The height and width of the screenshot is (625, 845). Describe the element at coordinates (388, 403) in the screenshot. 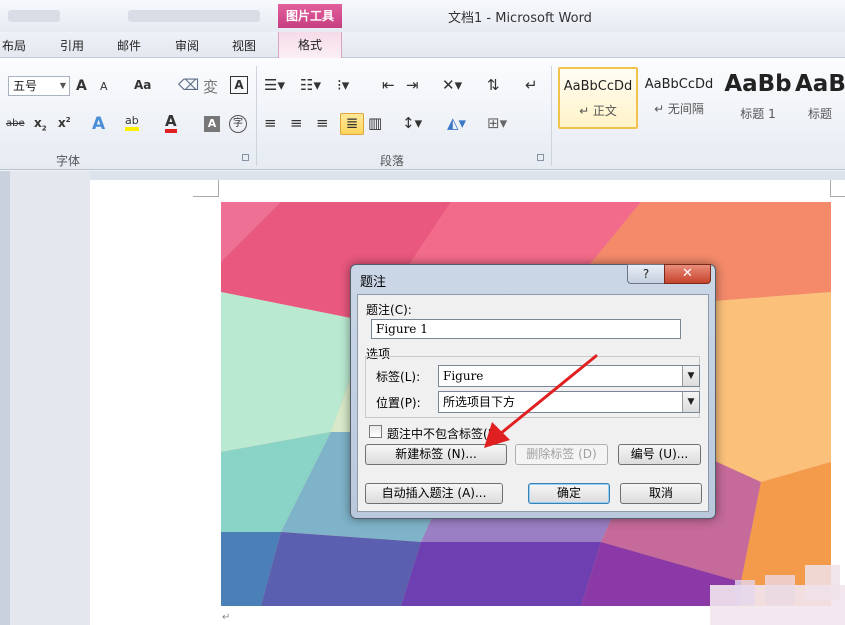

I see `position-label-text: 位置` at that location.